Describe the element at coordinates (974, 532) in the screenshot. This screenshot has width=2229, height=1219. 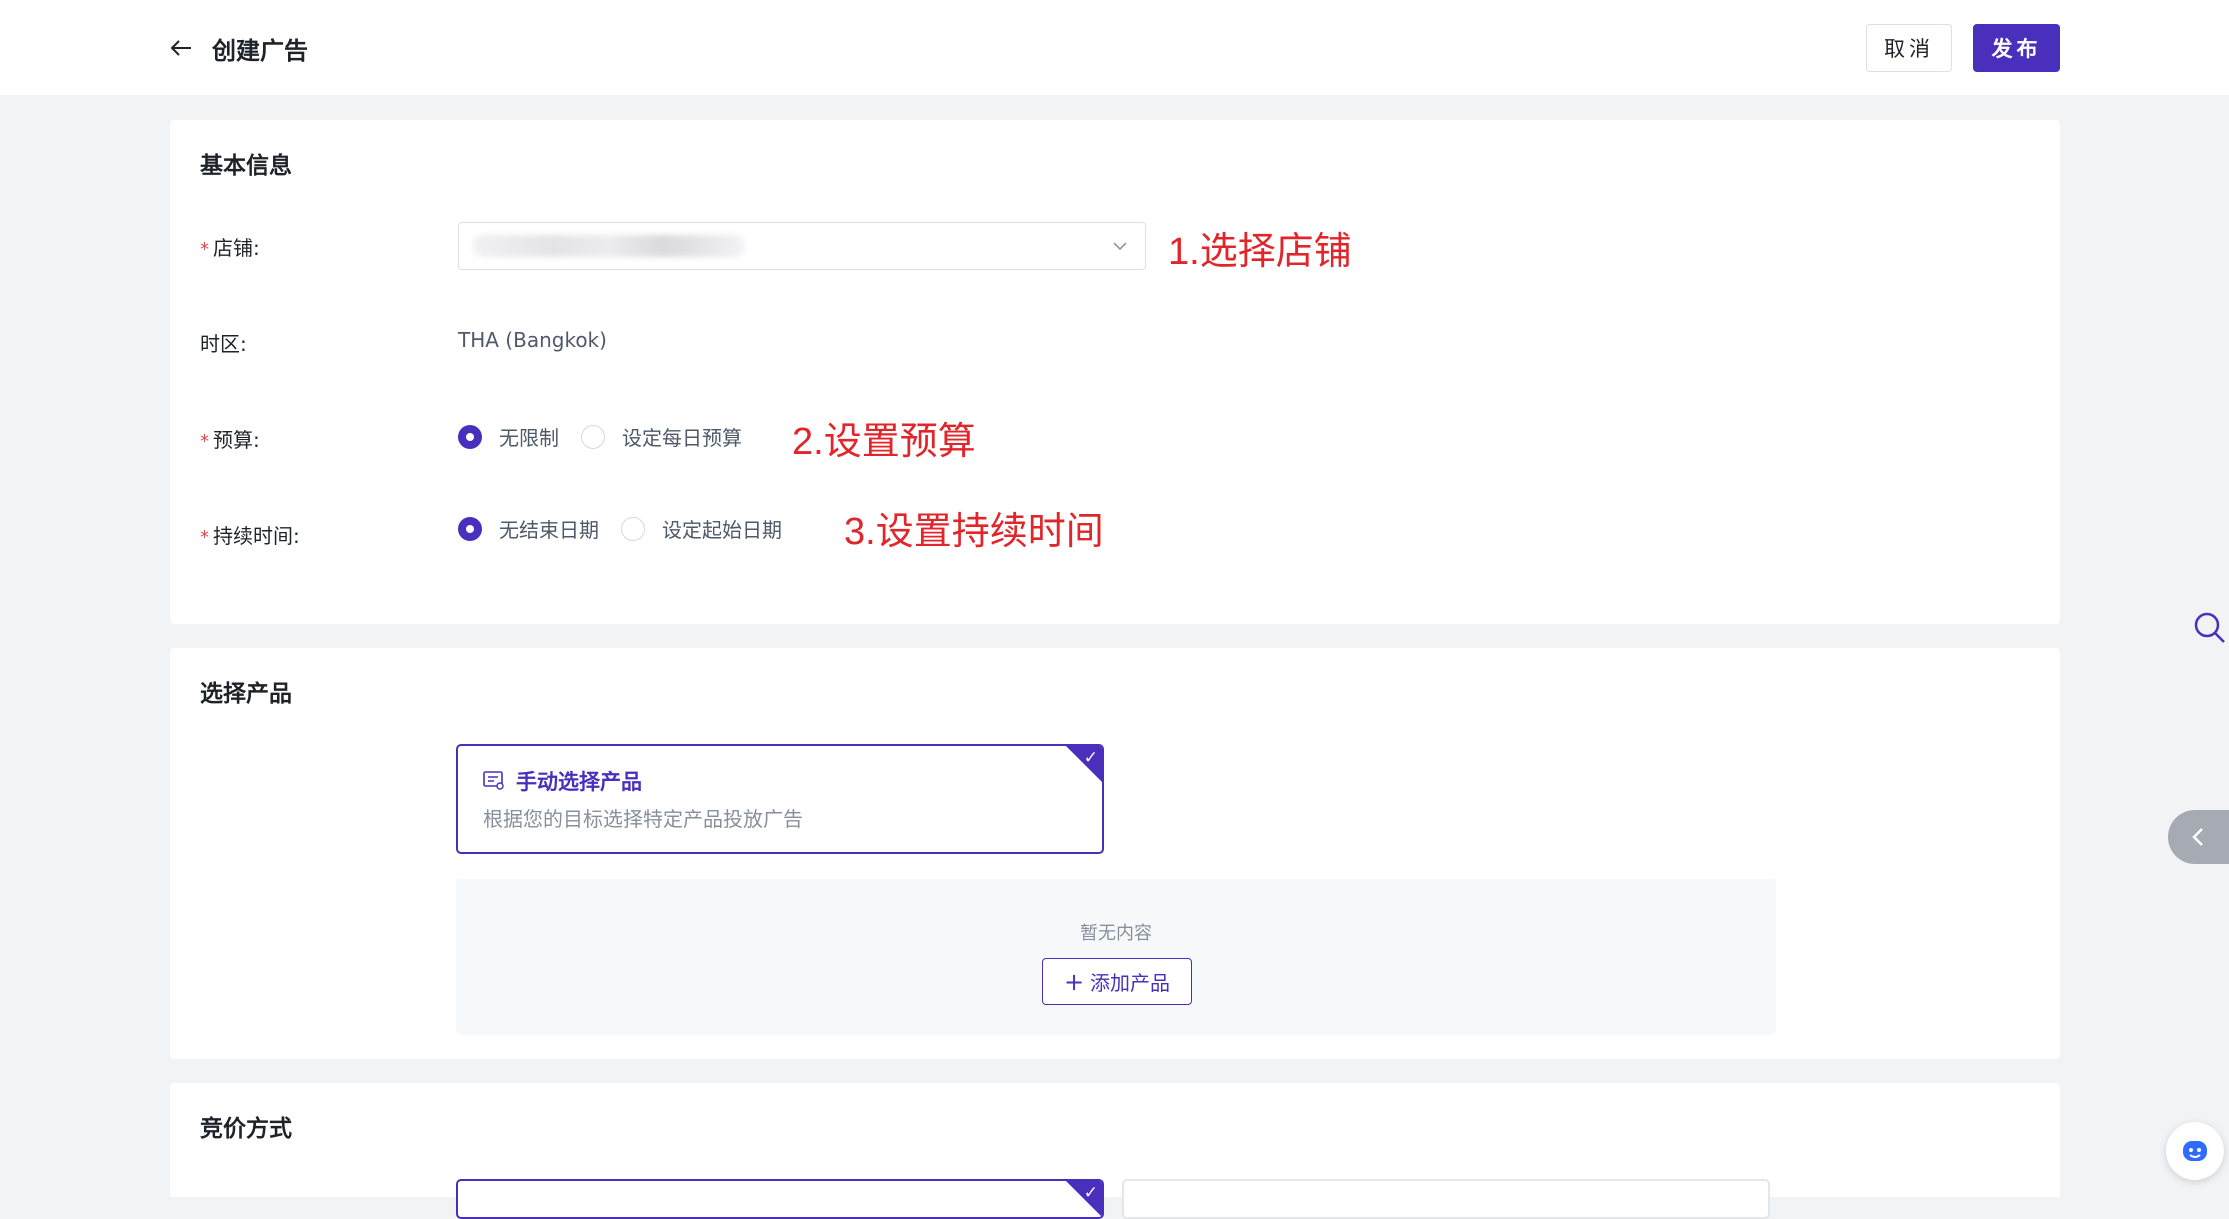
I see `annotation-set-duration: 3.设置持续时间` at that location.